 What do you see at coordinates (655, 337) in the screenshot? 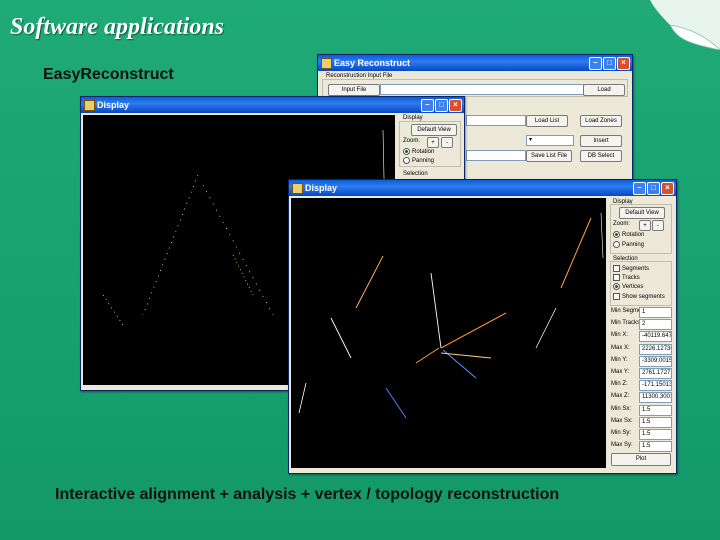
I see `field-value: -40119.64791` at bounding box center [655, 337].